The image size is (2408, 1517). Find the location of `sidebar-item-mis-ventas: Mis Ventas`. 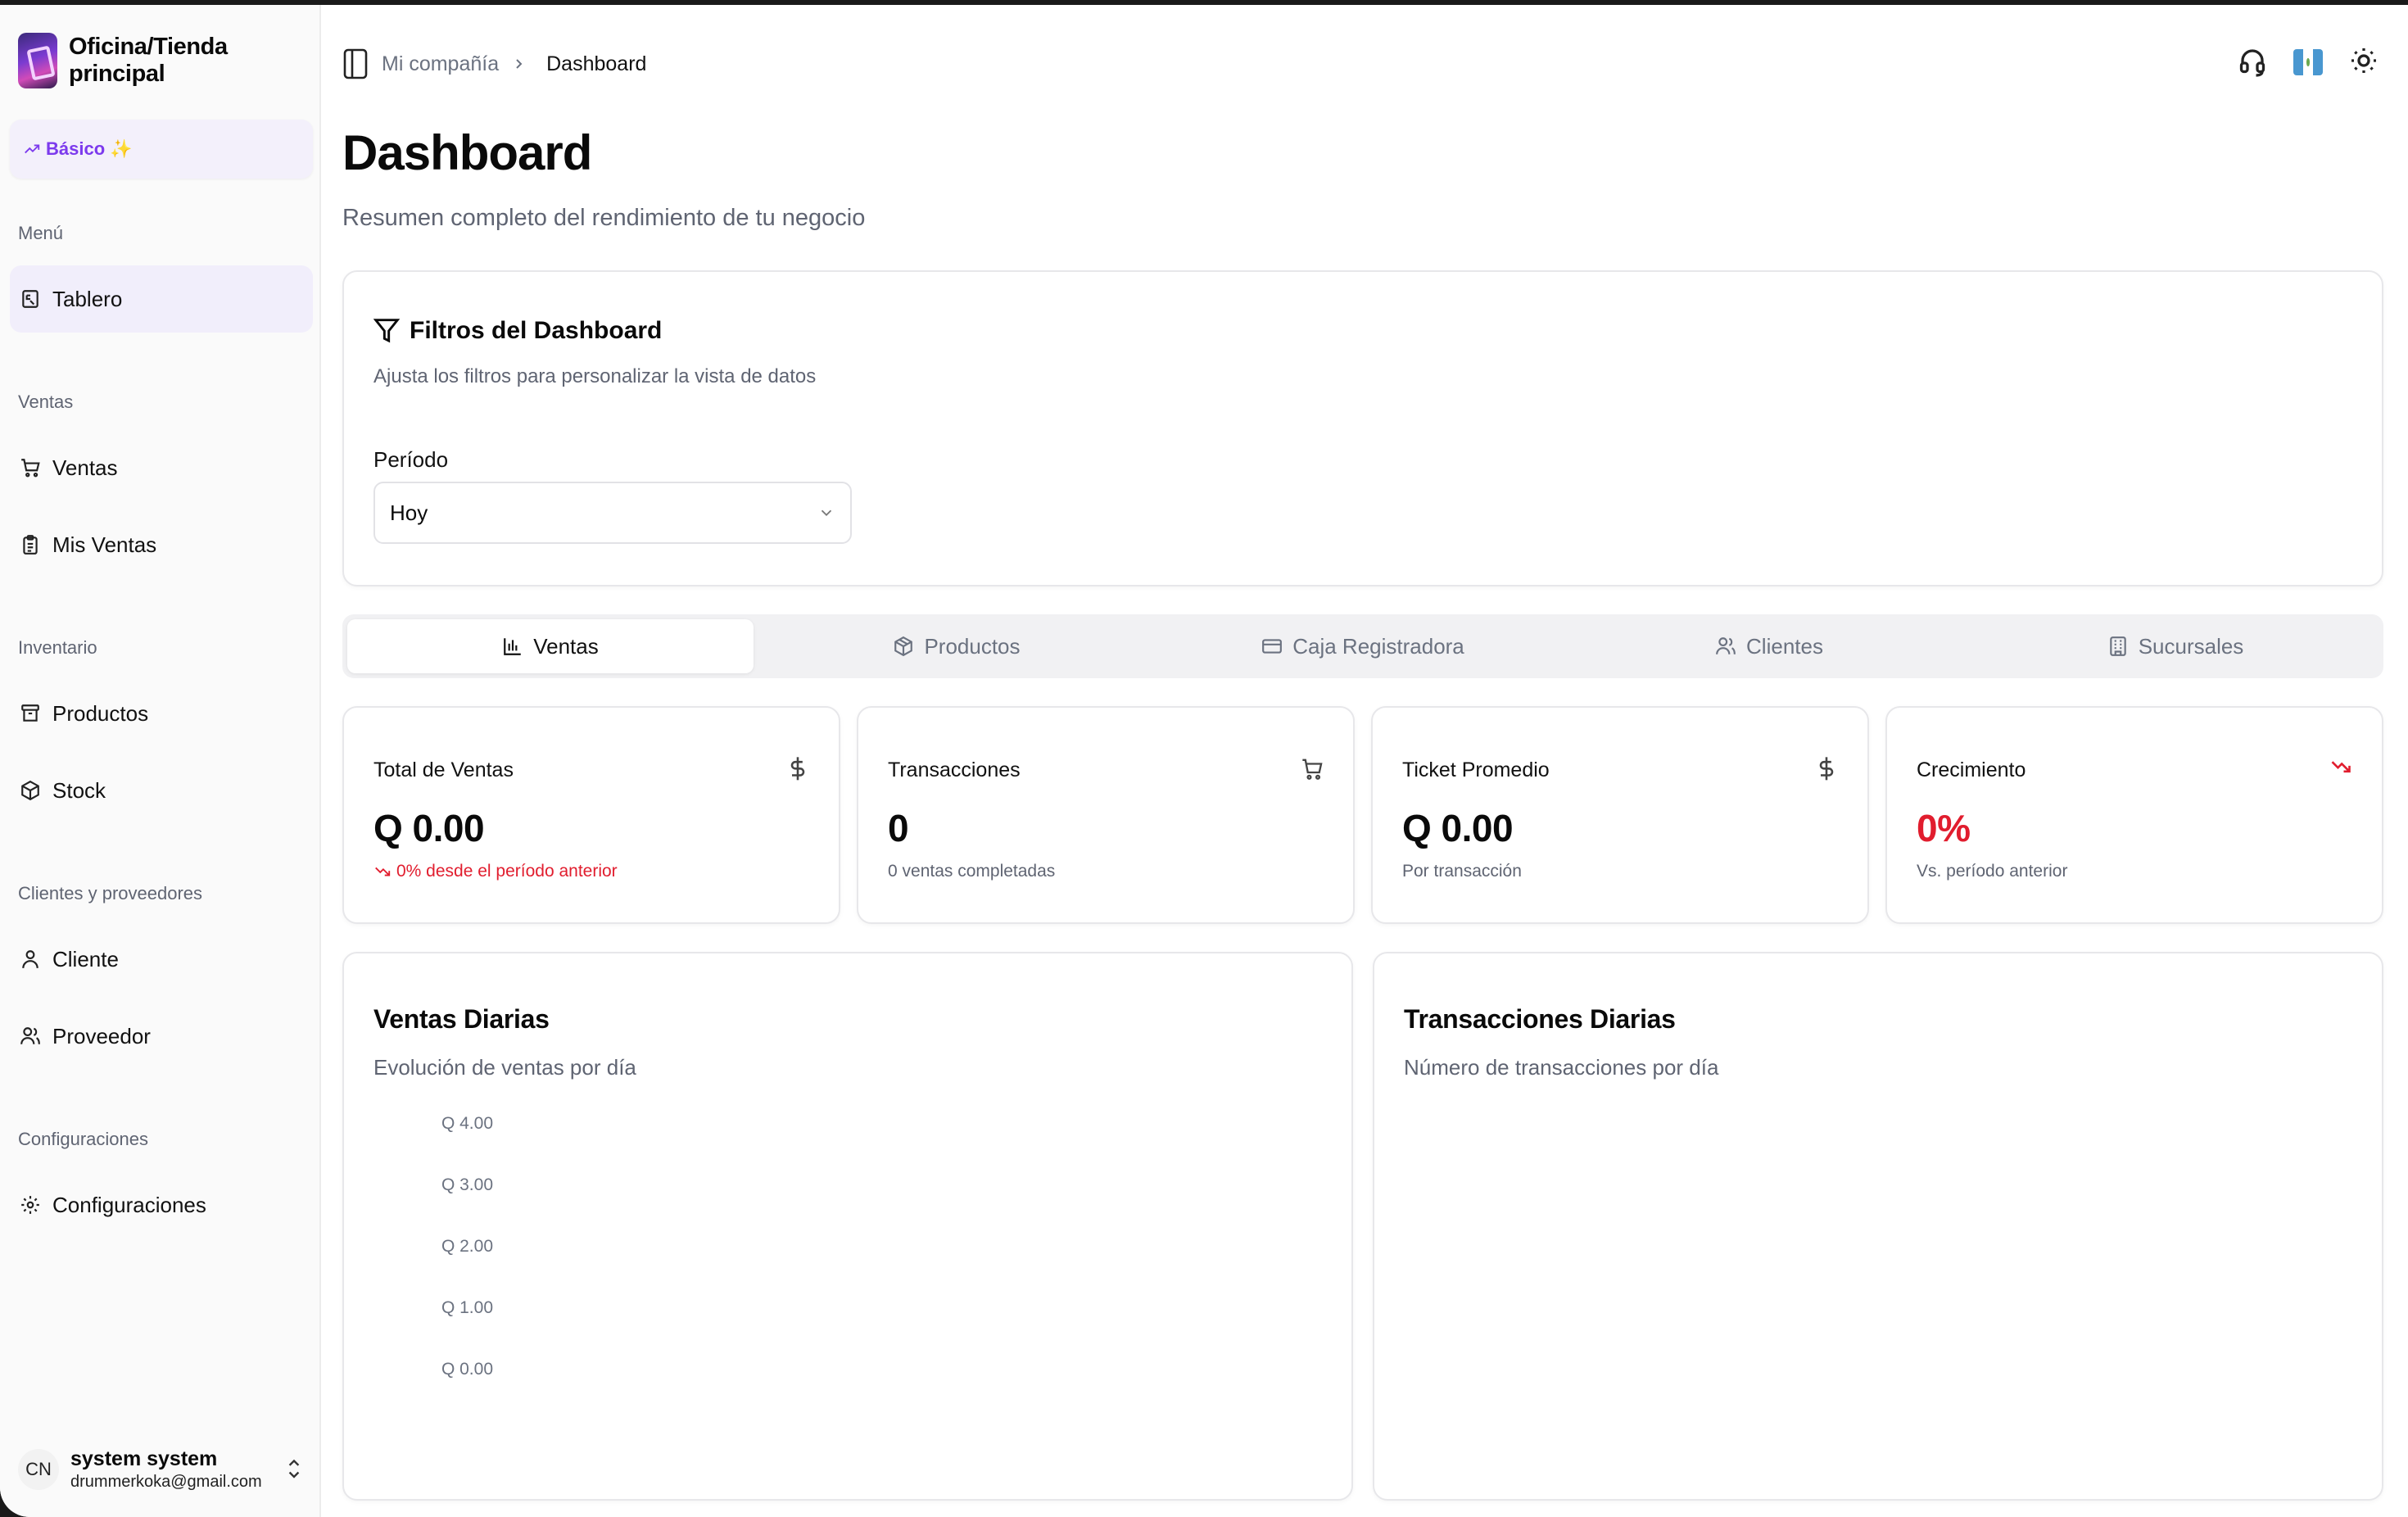

sidebar-item-mis-ventas: Mis Ventas is located at coordinates (161, 544).